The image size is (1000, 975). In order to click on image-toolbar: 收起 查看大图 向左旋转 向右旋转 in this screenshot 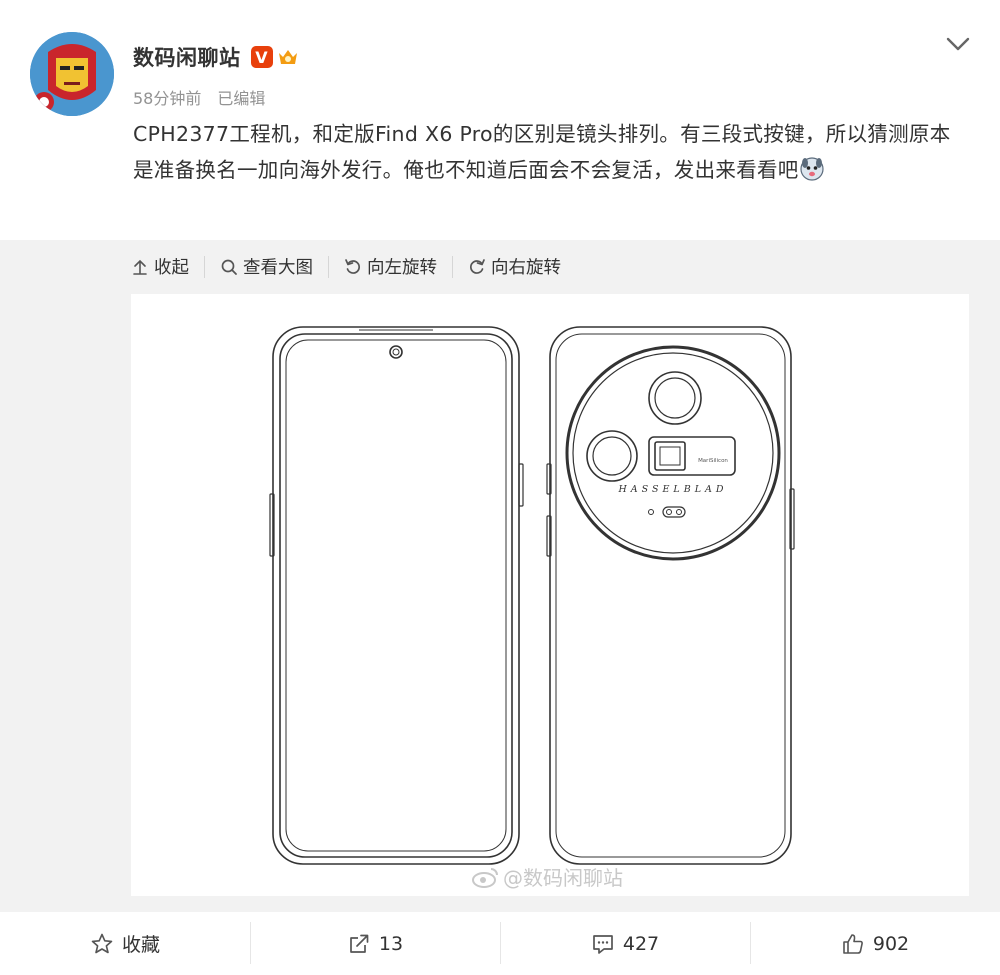, I will do `click(346, 266)`.